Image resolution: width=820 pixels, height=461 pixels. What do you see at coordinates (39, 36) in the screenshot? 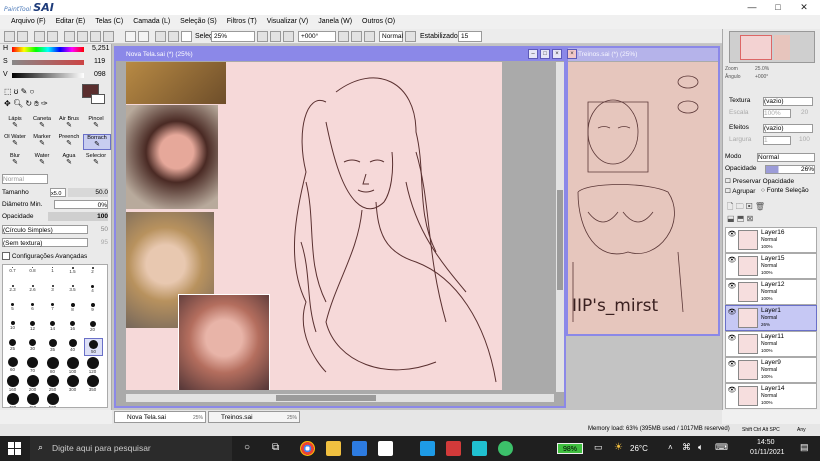
I see `deselect-button` at bounding box center [39, 36].